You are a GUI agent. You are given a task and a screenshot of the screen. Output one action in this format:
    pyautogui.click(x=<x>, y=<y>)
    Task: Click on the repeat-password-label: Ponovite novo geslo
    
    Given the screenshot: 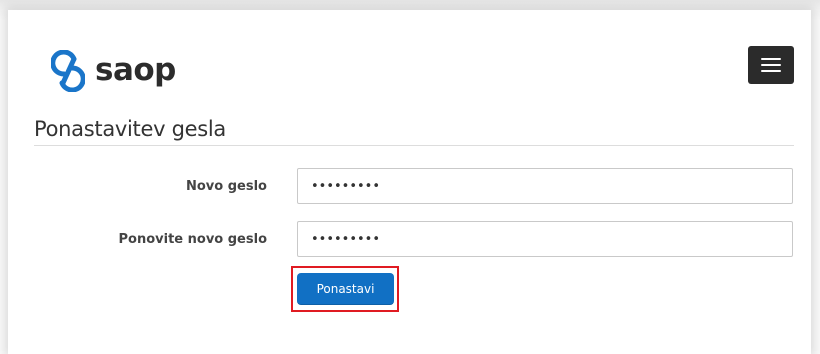 What is the action you would take?
    pyautogui.click(x=193, y=239)
    